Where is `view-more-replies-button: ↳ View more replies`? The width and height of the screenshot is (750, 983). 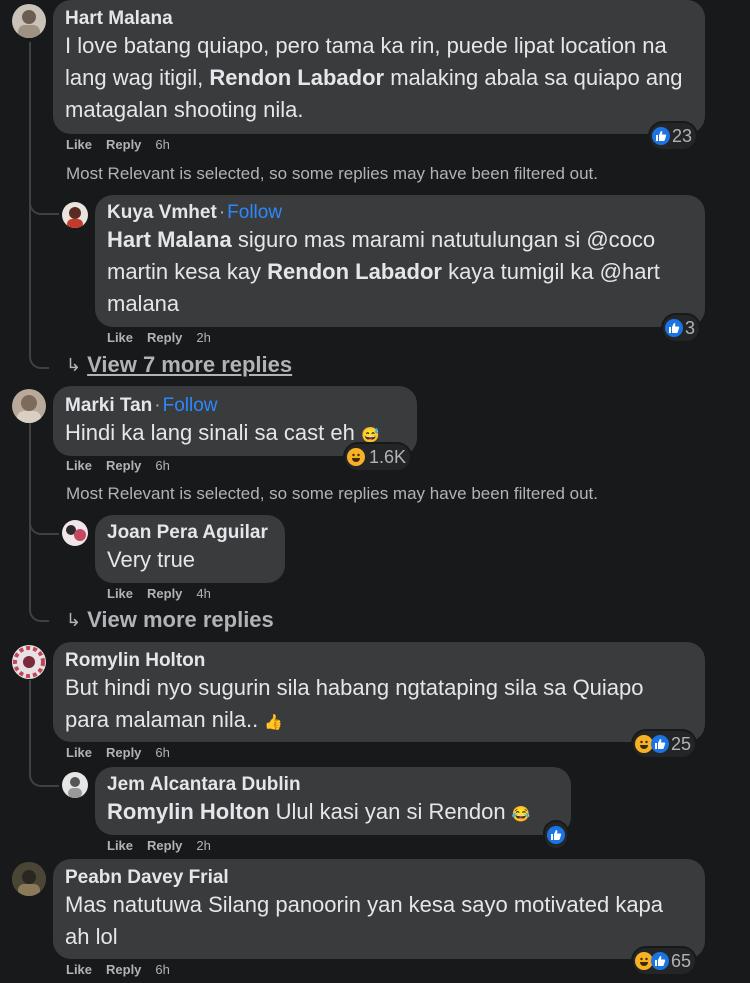 view-more-replies-button: ↳ View more replies is located at coordinates (170, 620).